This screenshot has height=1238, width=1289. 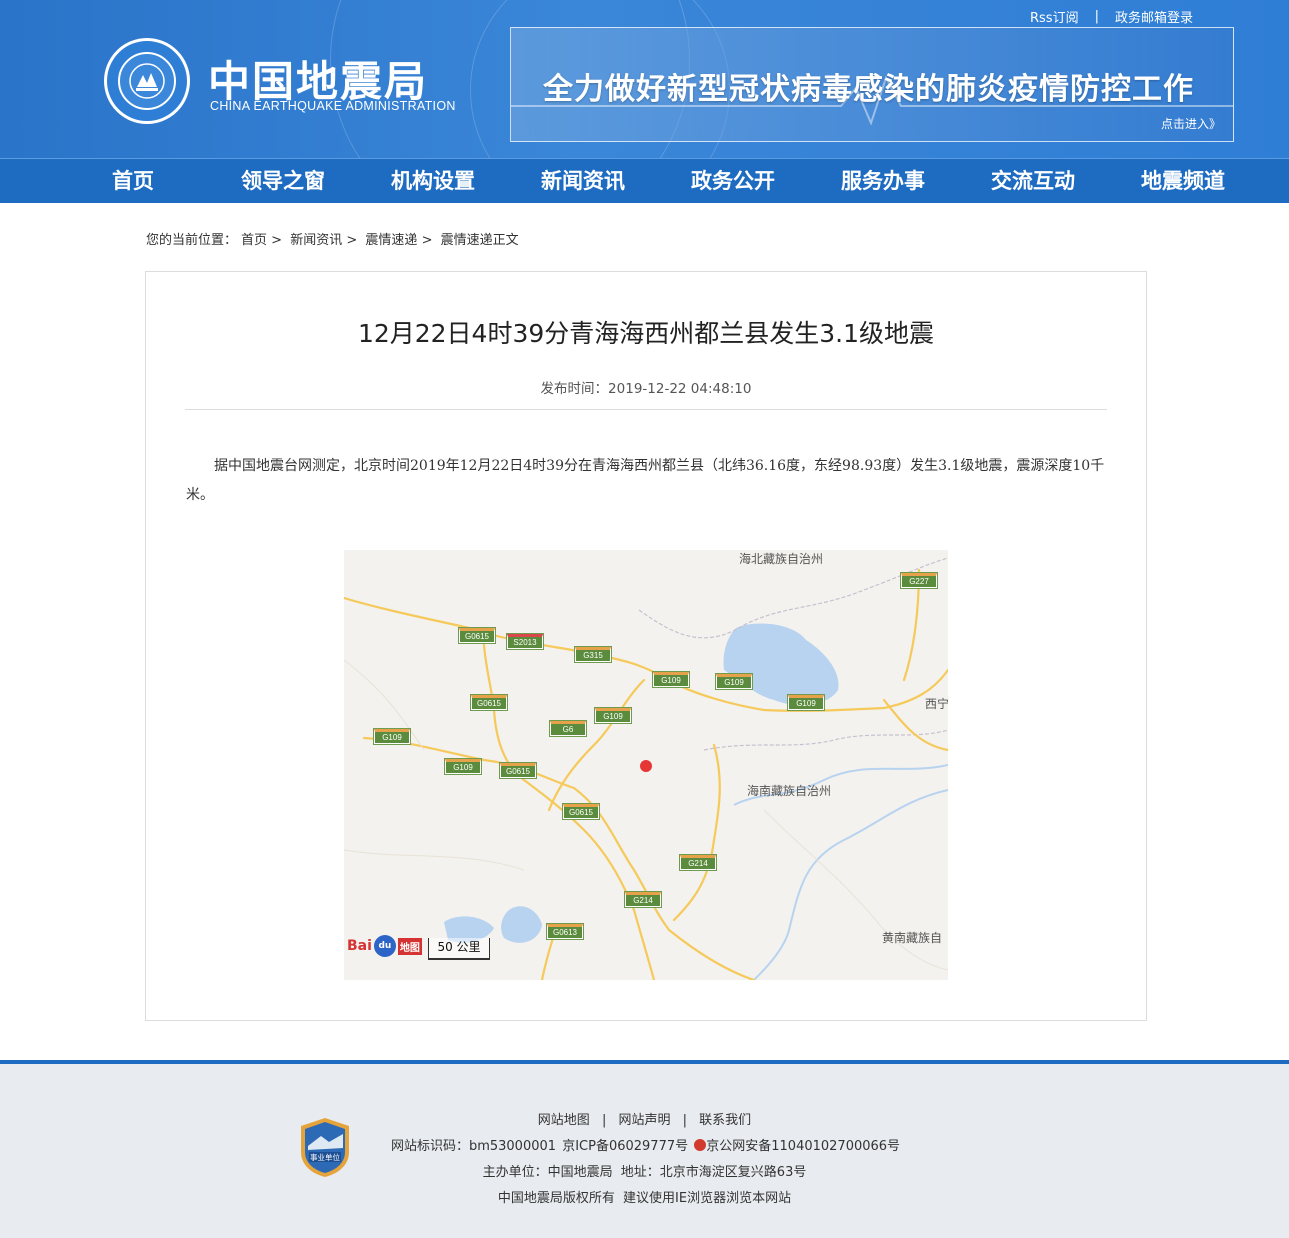 I want to click on copyright: 中国地震局版权所有, so click(x=556, y=1198).